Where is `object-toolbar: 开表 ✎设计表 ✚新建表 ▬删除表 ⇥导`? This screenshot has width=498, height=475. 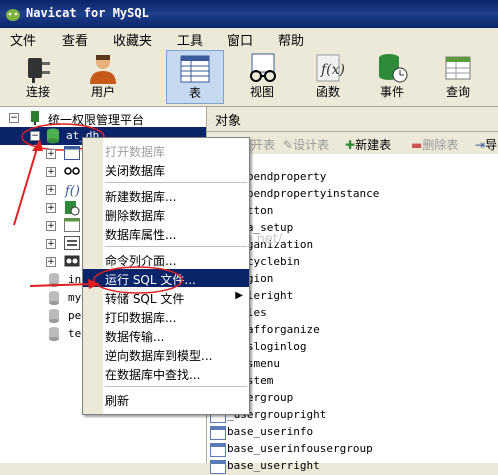
object-toolbar: 开表 ✎设计表 ✚新建表 ▬删除表 ⇥导 is located at coordinates (352, 143).